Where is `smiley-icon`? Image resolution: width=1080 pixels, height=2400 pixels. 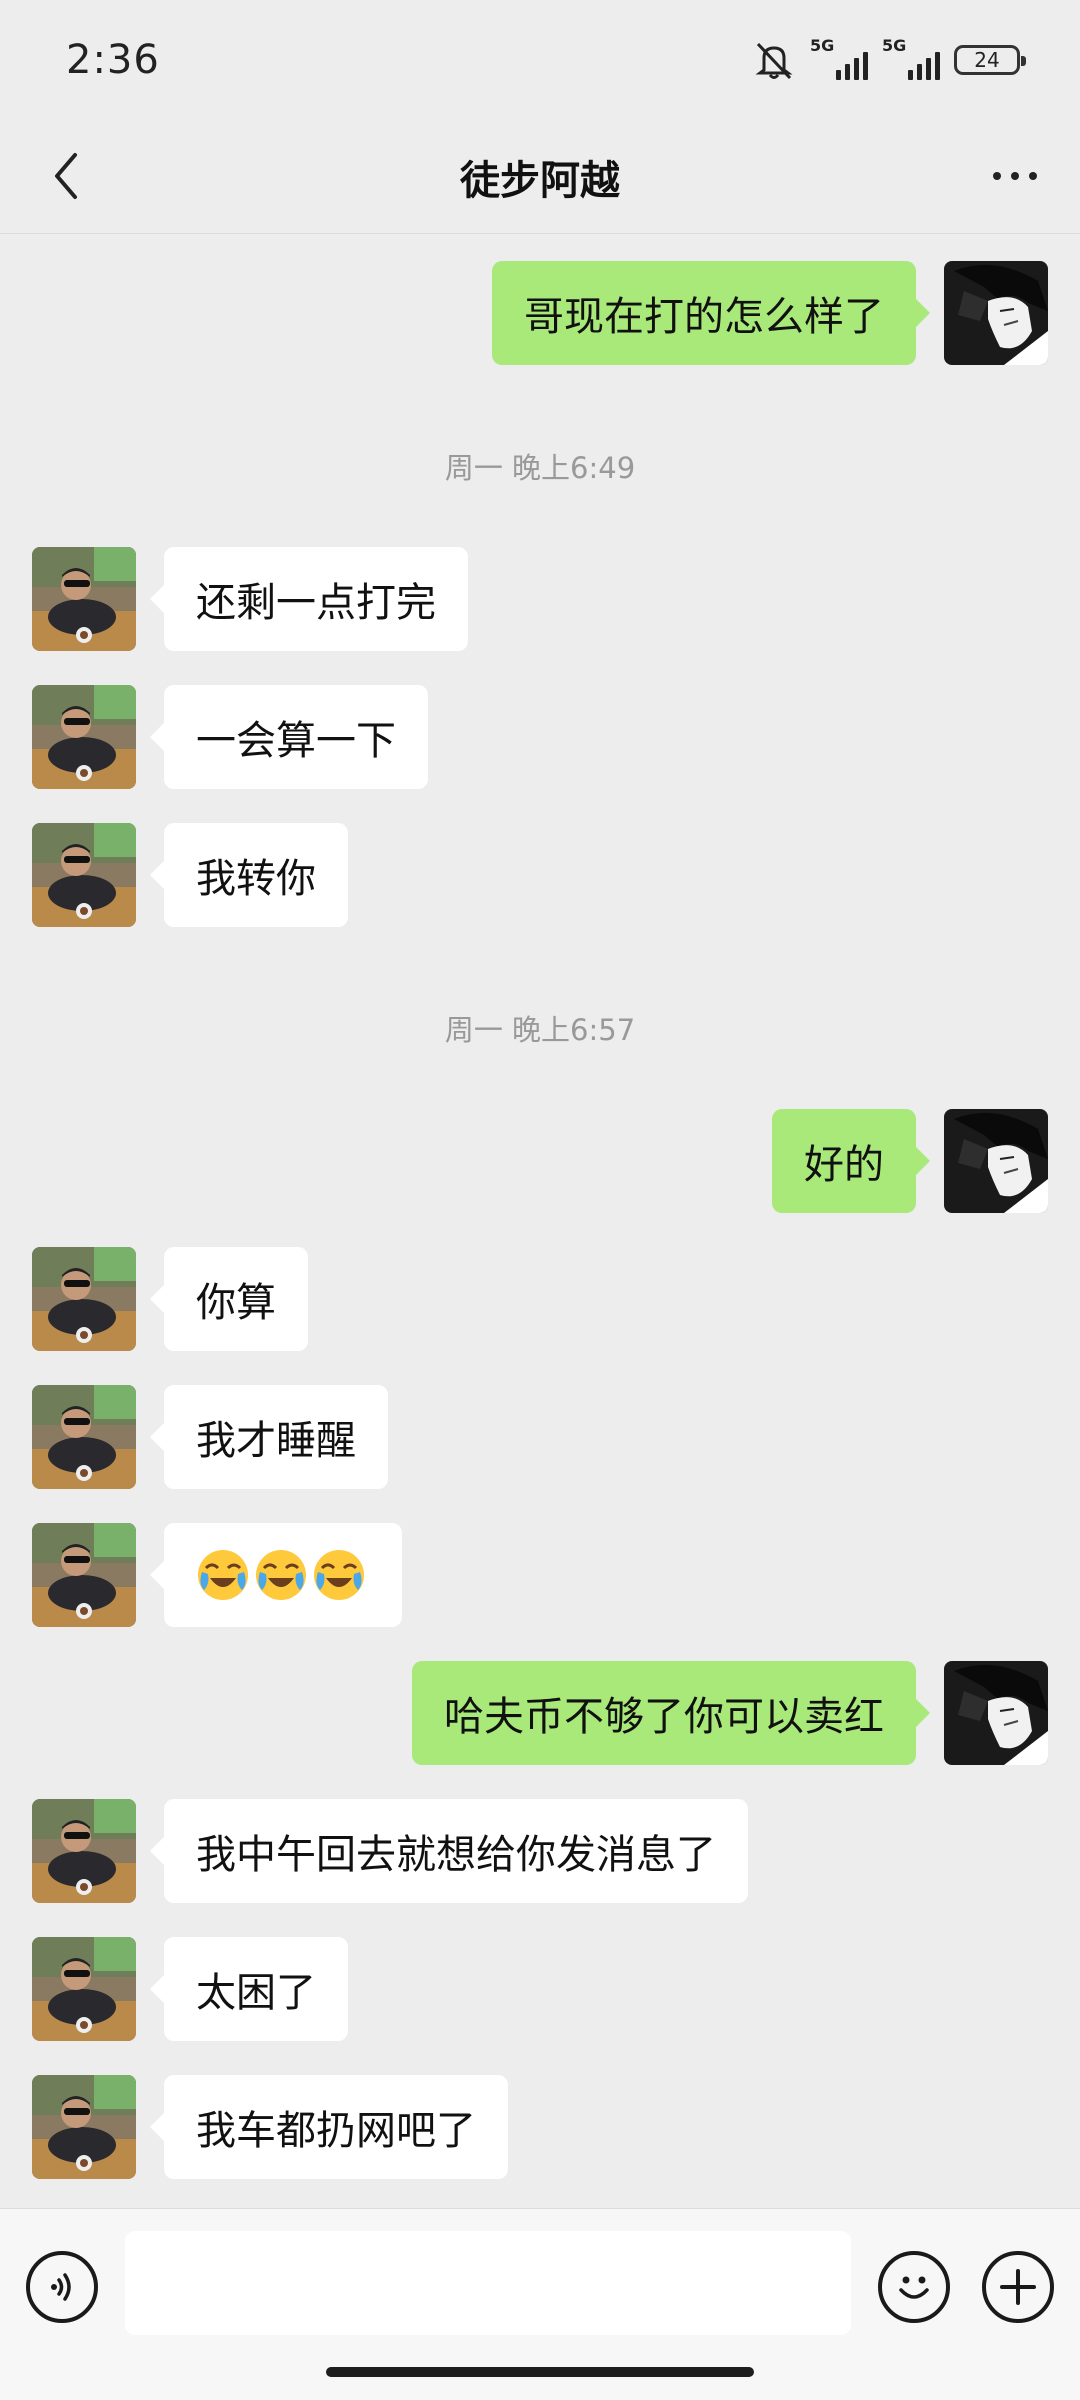 smiley-icon is located at coordinates (914, 2287).